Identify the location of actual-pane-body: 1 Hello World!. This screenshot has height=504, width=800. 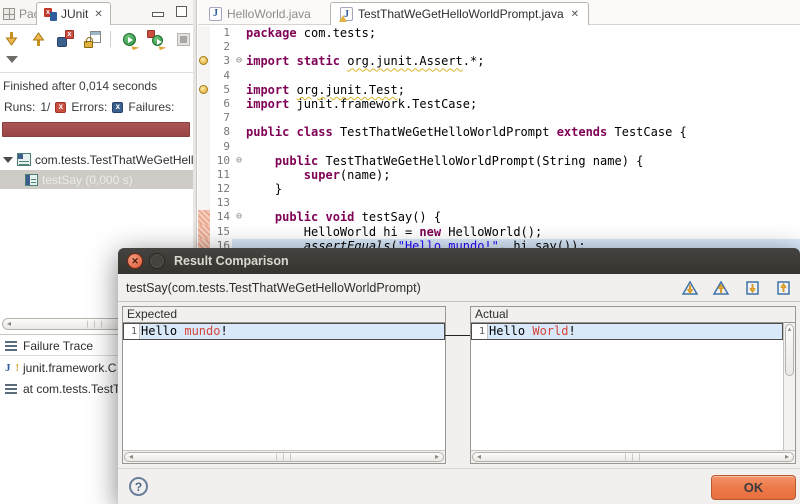
(633, 387).